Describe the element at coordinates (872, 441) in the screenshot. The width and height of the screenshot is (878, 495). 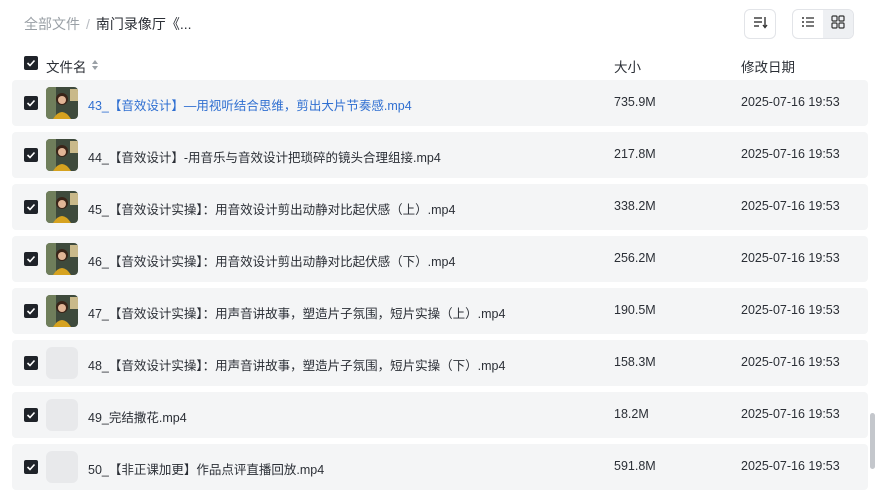
I see `scrollbar` at that location.